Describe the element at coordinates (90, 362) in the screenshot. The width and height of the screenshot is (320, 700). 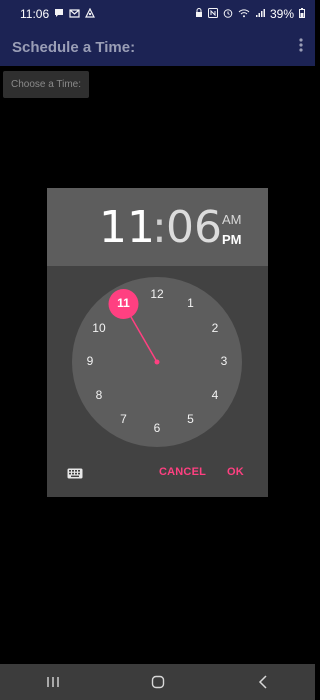
I see `clock-number-9: 9` at that location.